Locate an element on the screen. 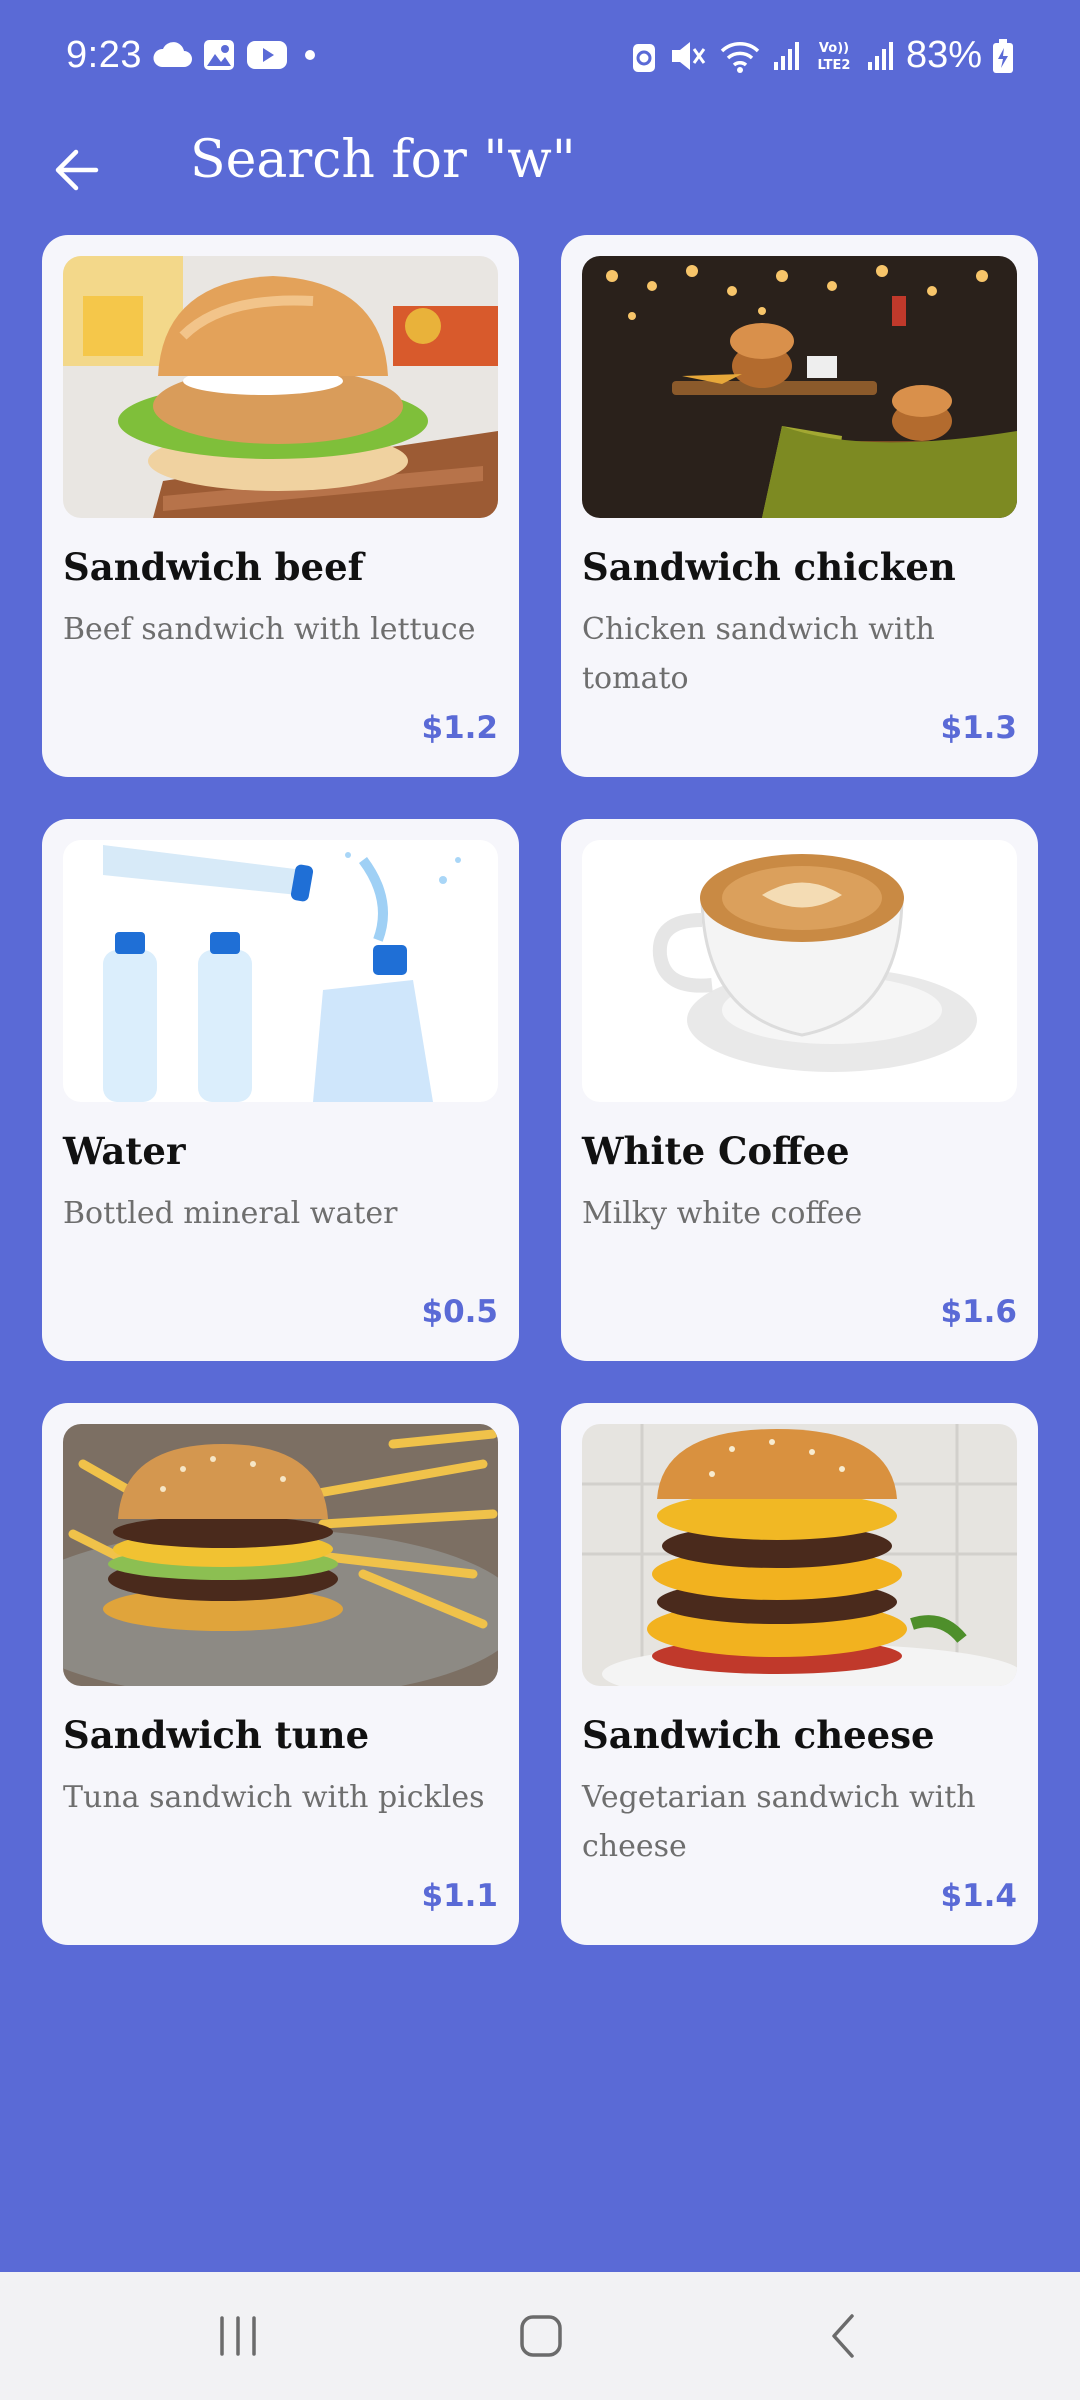 This screenshot has width=1080, height=2400. status-bar: 9:23 Vo)) LTE2 83% is located at coordinates (540, 60).